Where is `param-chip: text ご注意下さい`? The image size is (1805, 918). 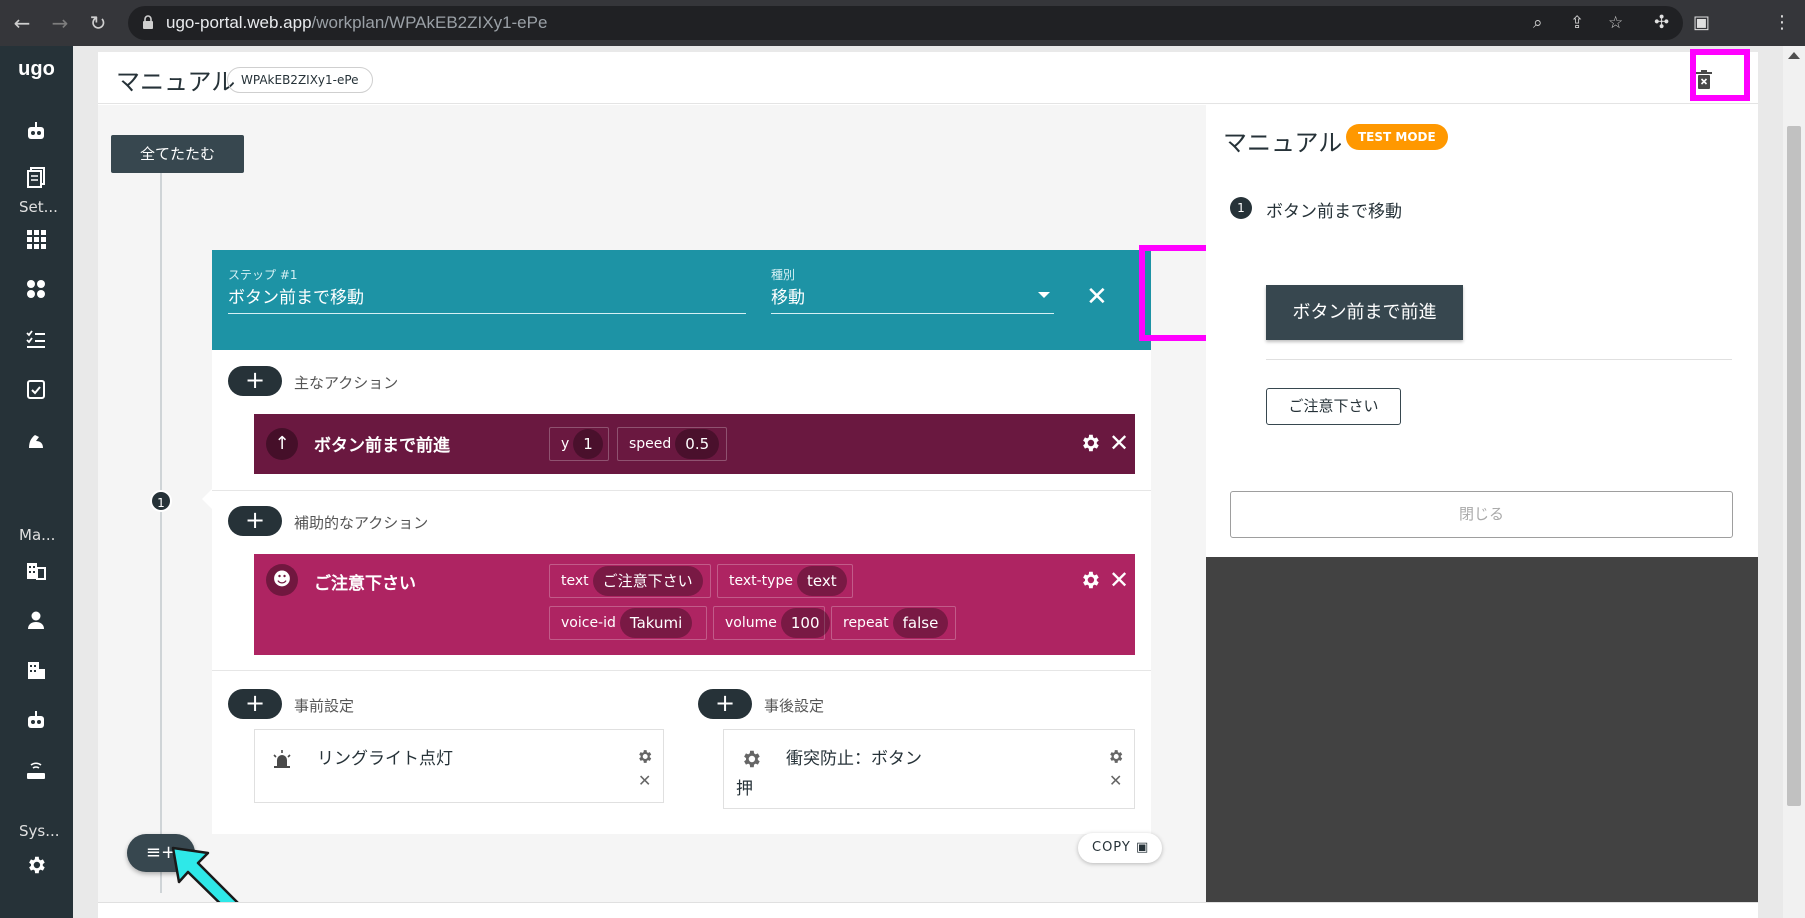
param-chip: text ご注意下さい is located at coordinates (630, 581).